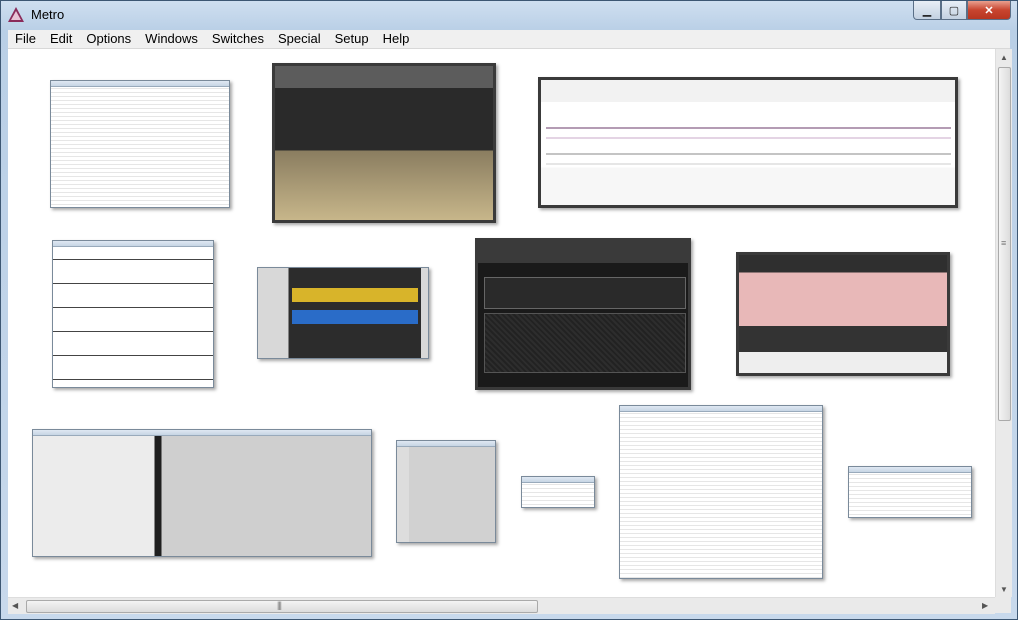  What do you see at coordinates (355, 317) in the screenshot?
I see `effect-module-blue` at bounding box center [355, 317].